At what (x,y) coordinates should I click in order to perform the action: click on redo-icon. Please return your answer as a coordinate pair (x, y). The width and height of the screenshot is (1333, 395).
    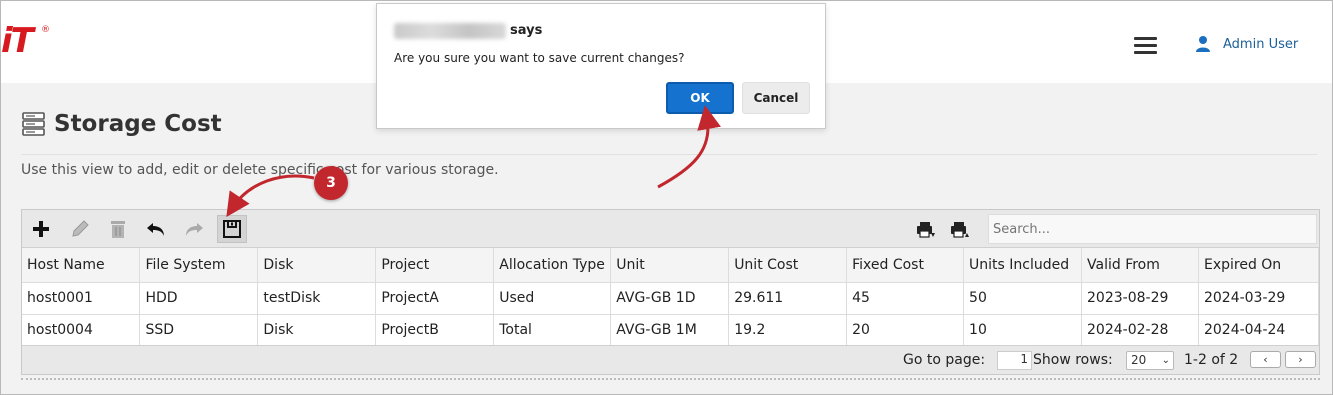
    Looking at the image, I should click on (194, 229).